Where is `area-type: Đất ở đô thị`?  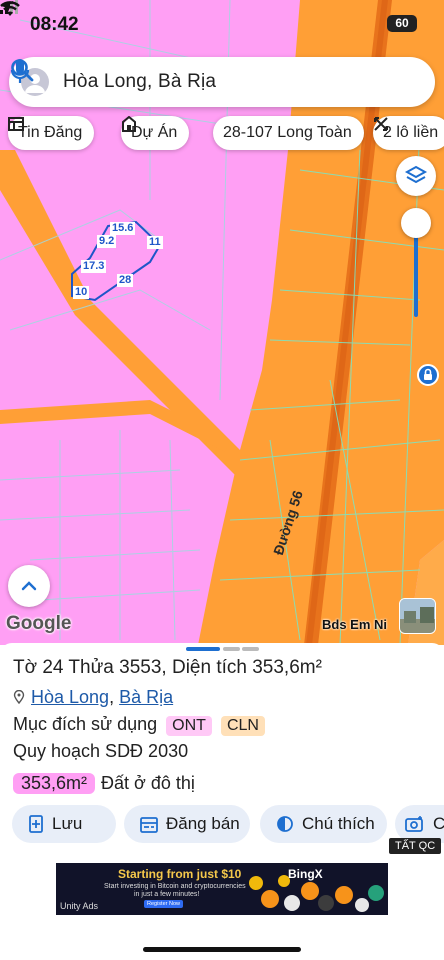 area-type: Đất ở đô thị is located at coordinates (148, 783).